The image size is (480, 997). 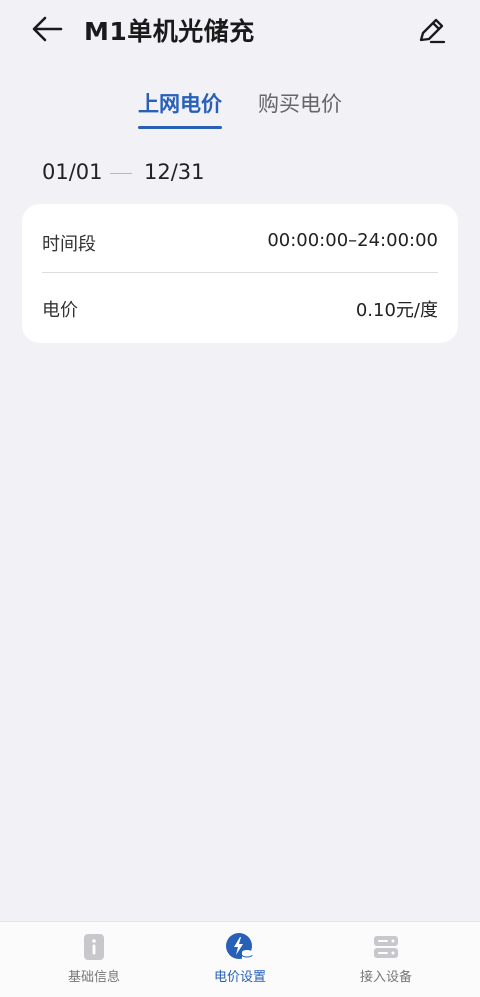 What do you see at coordinates (47, 29) in the screenshot?
I see `arrow-left-icon` at bounding box center [47, 29].